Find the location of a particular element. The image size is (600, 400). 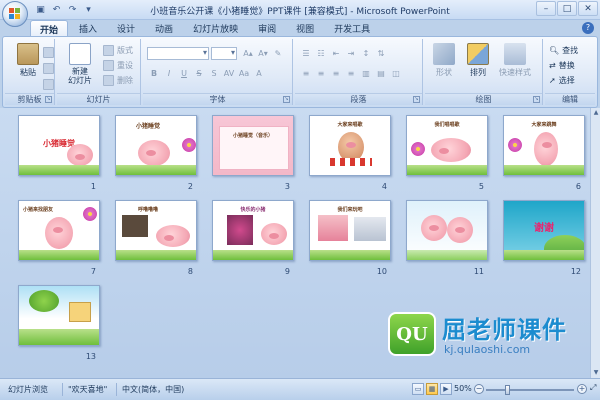

copy-icon is located at coordinates (48, 68).